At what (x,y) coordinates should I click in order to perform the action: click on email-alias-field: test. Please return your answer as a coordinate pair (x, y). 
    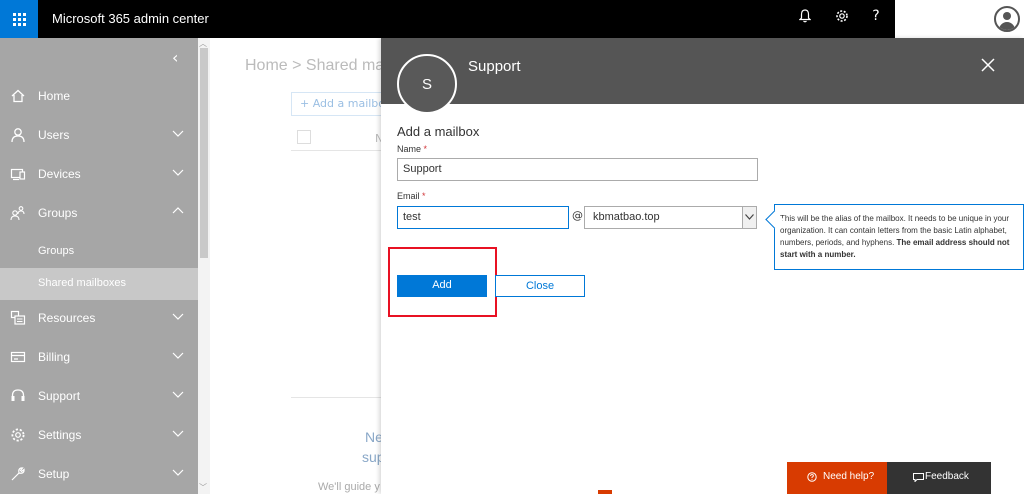
    Looking at the image, I should click on (483, 217).